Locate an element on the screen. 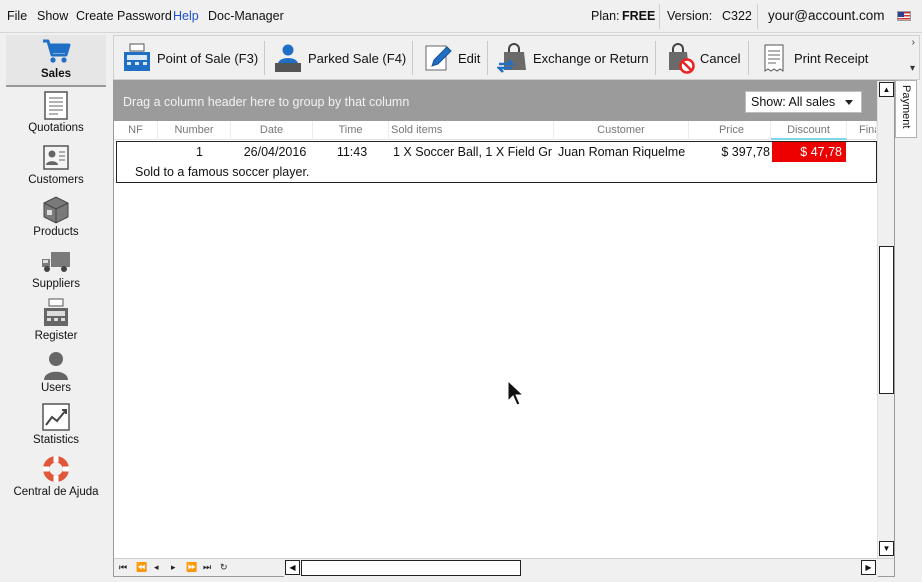  sidebar-item-label: Sales is located at coordinates (56, 74).